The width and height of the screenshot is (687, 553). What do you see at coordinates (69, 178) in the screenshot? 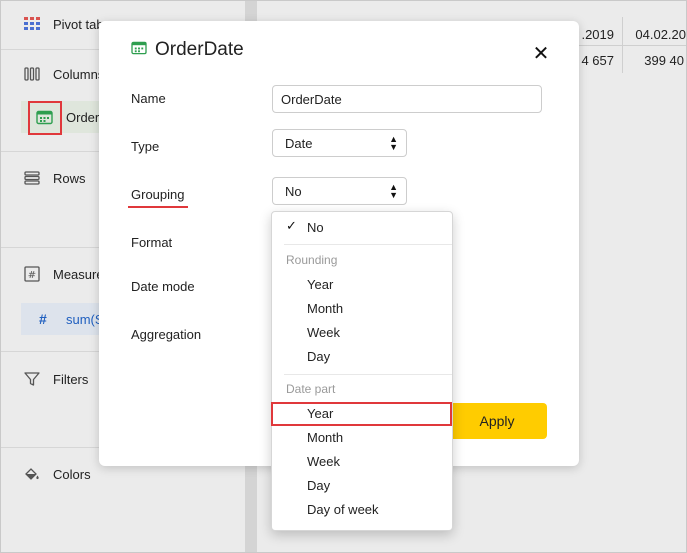
I see `rows-label: Rows` at bounding box center [69, 178].